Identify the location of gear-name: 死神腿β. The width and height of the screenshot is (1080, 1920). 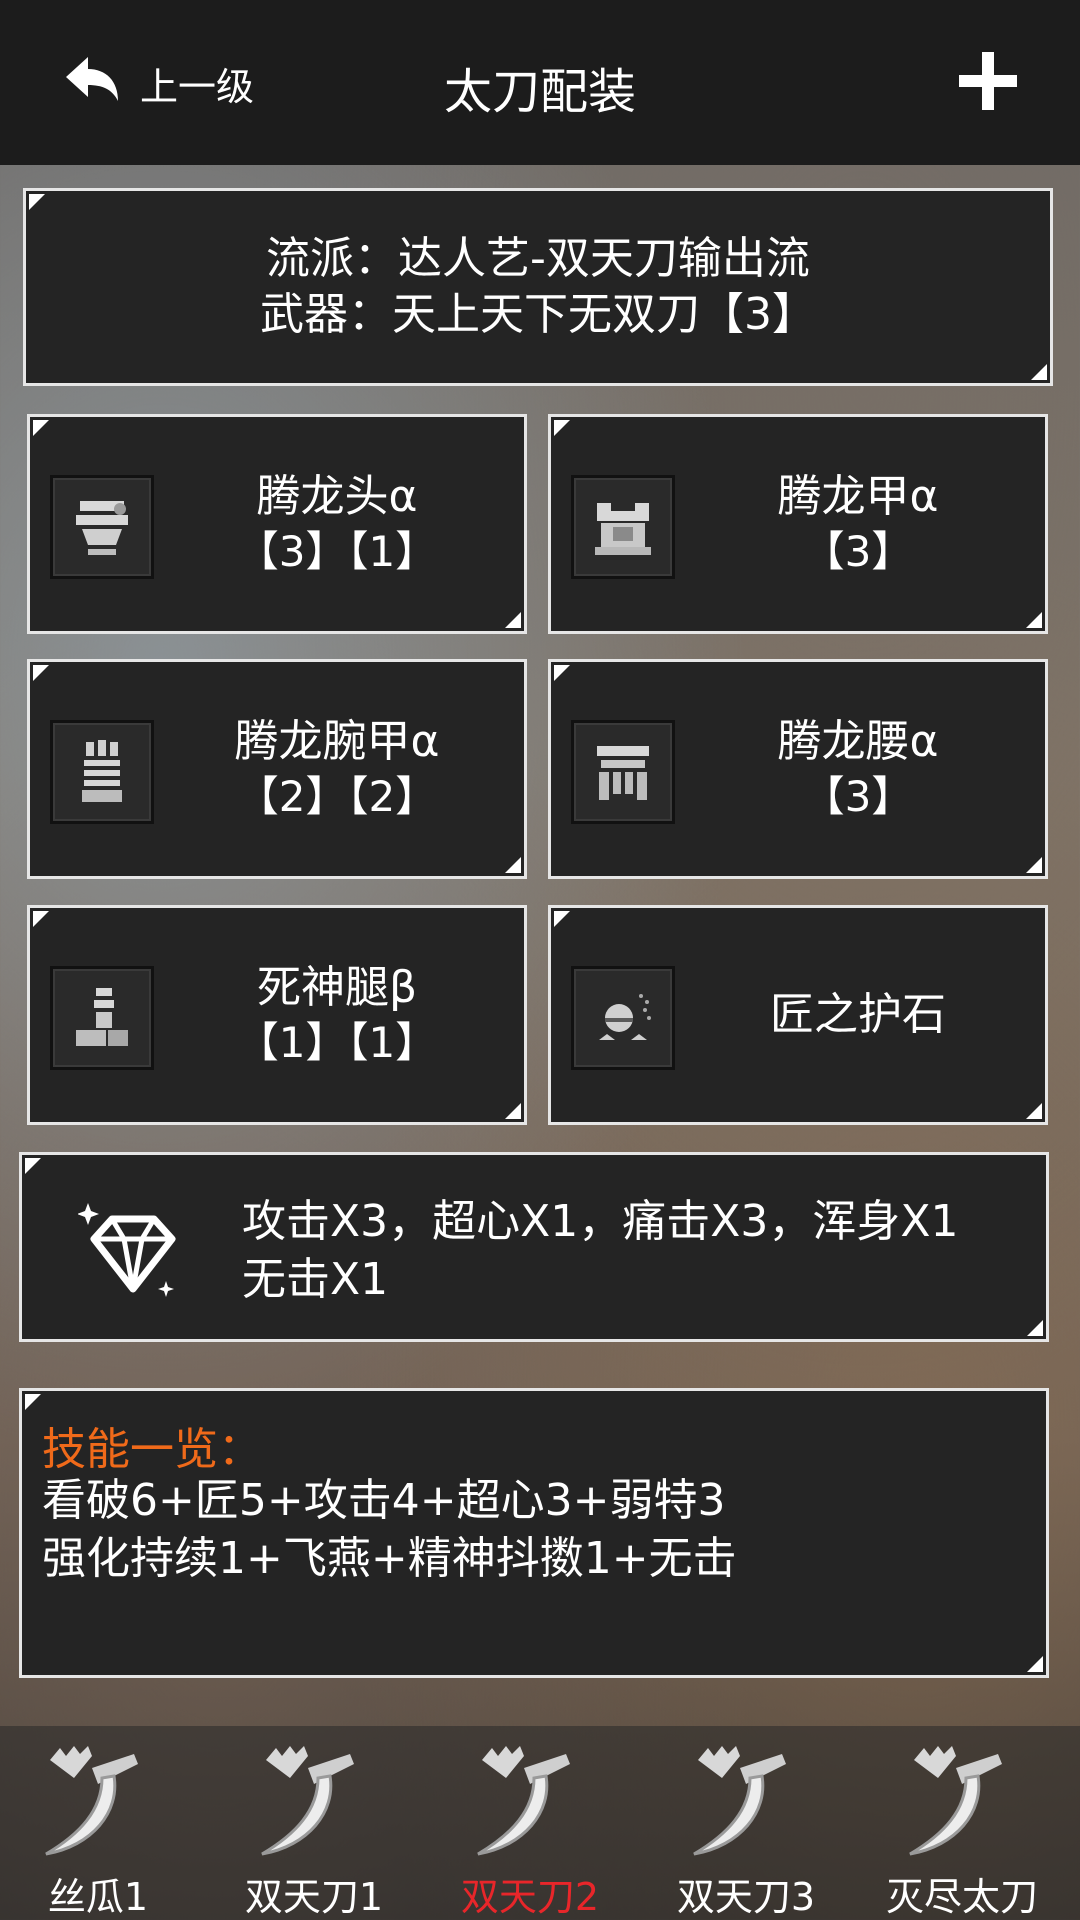
(337, 987).